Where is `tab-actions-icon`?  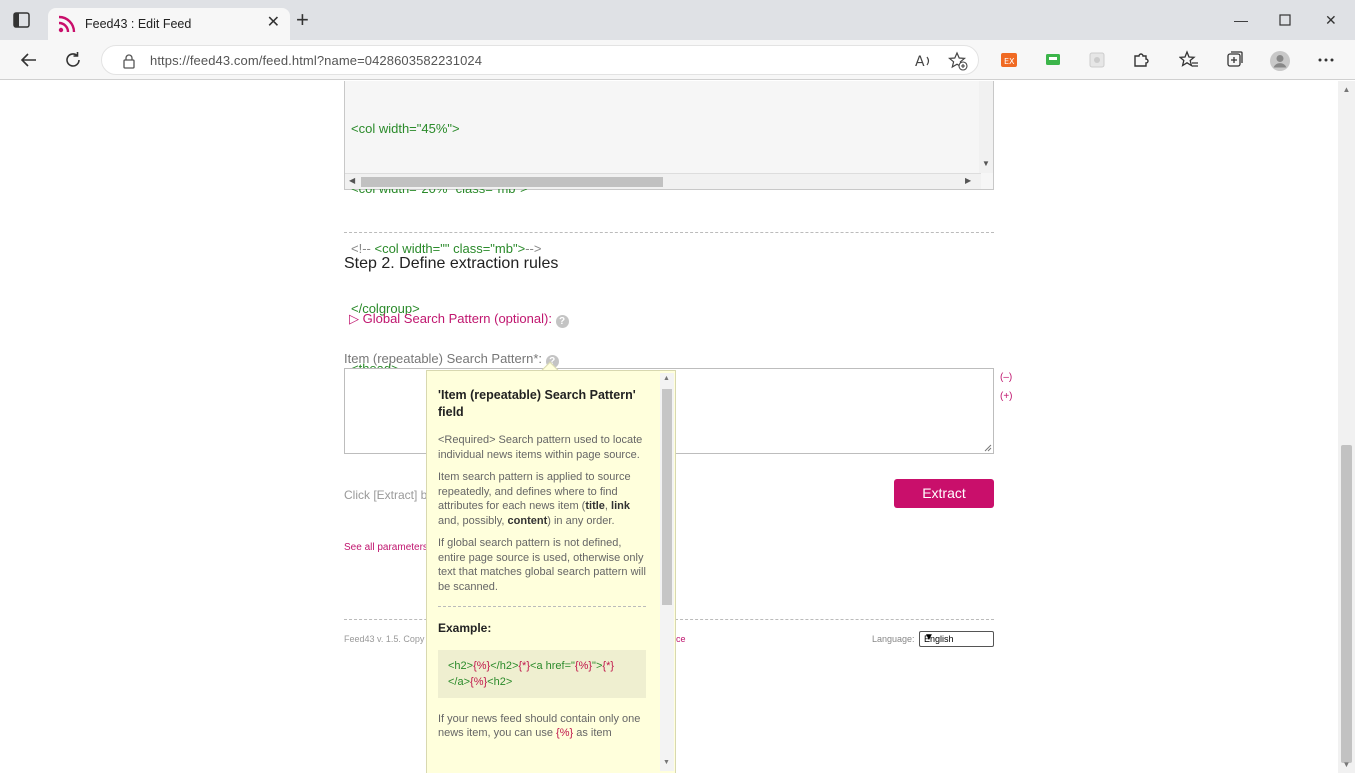 tab-actions-icon is located at coordinates (22, 20).